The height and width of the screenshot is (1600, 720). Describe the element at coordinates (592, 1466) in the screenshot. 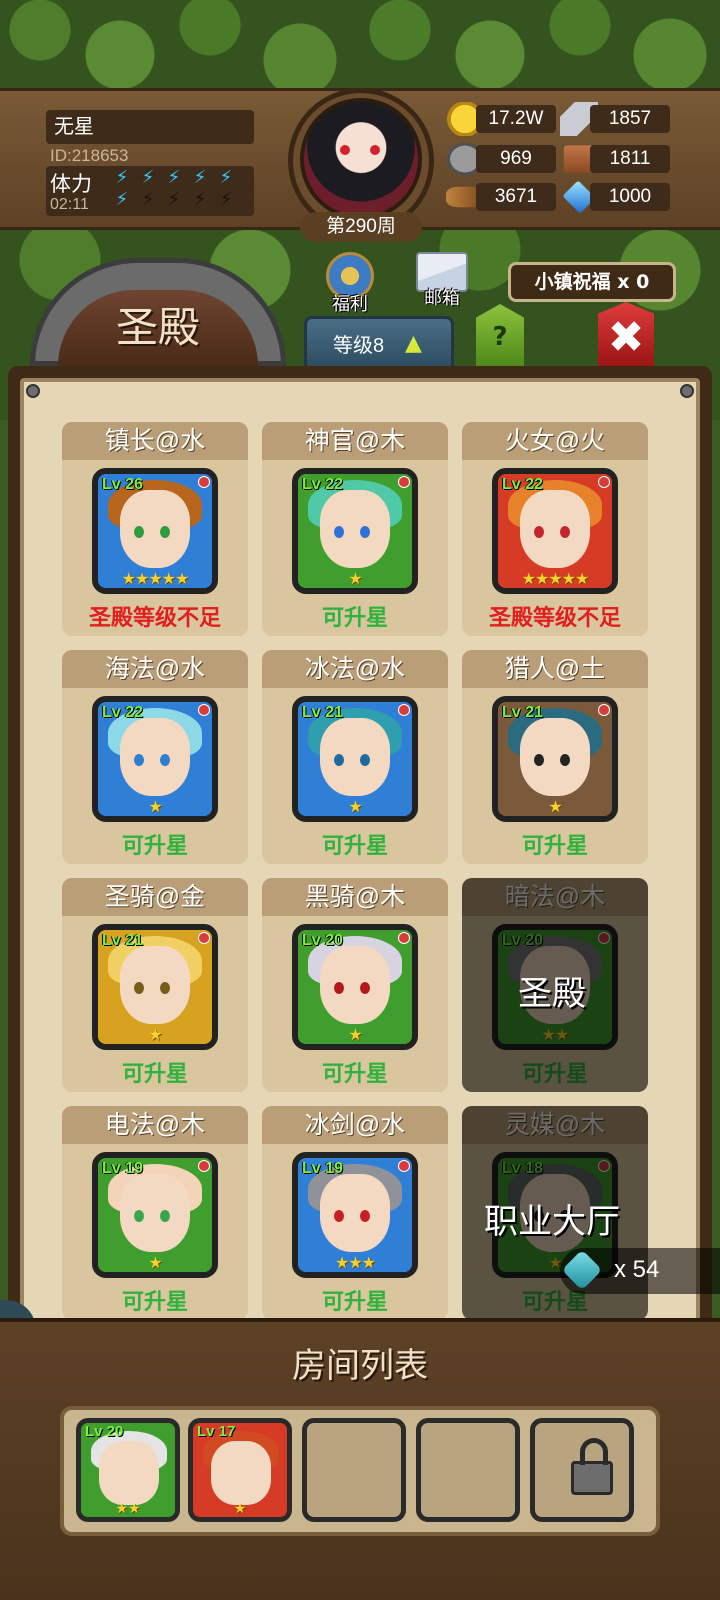

I see `lock-icon` at that location.